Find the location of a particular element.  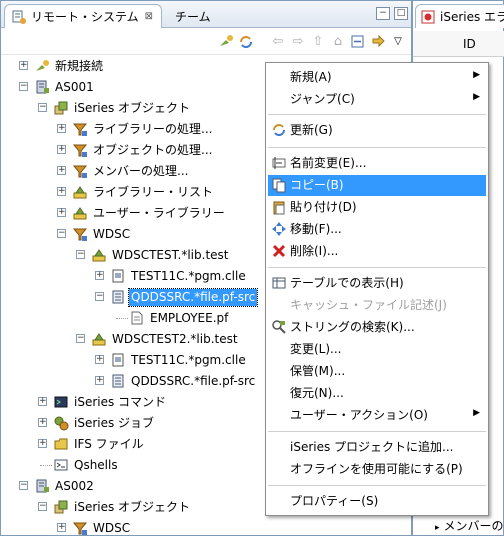

menu-item-show-in-table: テーブルでの表示(H) is located at coordinates (377, 283).